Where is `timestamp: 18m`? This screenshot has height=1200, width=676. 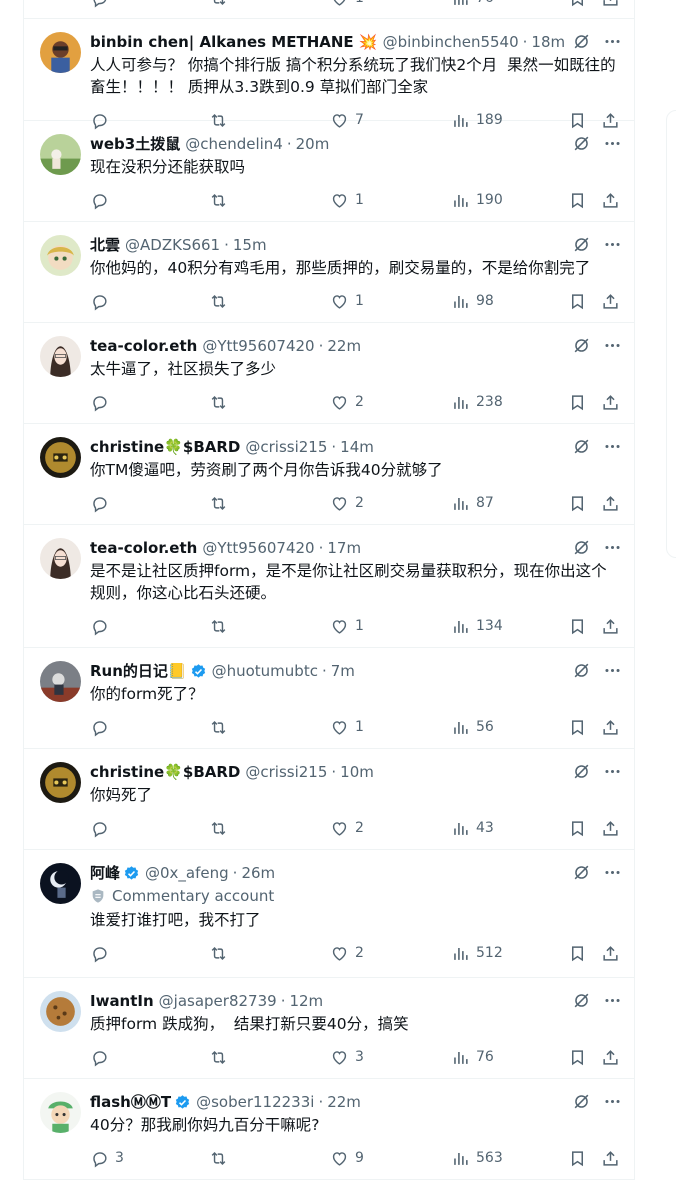
timestamp: 18m is located at coordinates (548, 42).